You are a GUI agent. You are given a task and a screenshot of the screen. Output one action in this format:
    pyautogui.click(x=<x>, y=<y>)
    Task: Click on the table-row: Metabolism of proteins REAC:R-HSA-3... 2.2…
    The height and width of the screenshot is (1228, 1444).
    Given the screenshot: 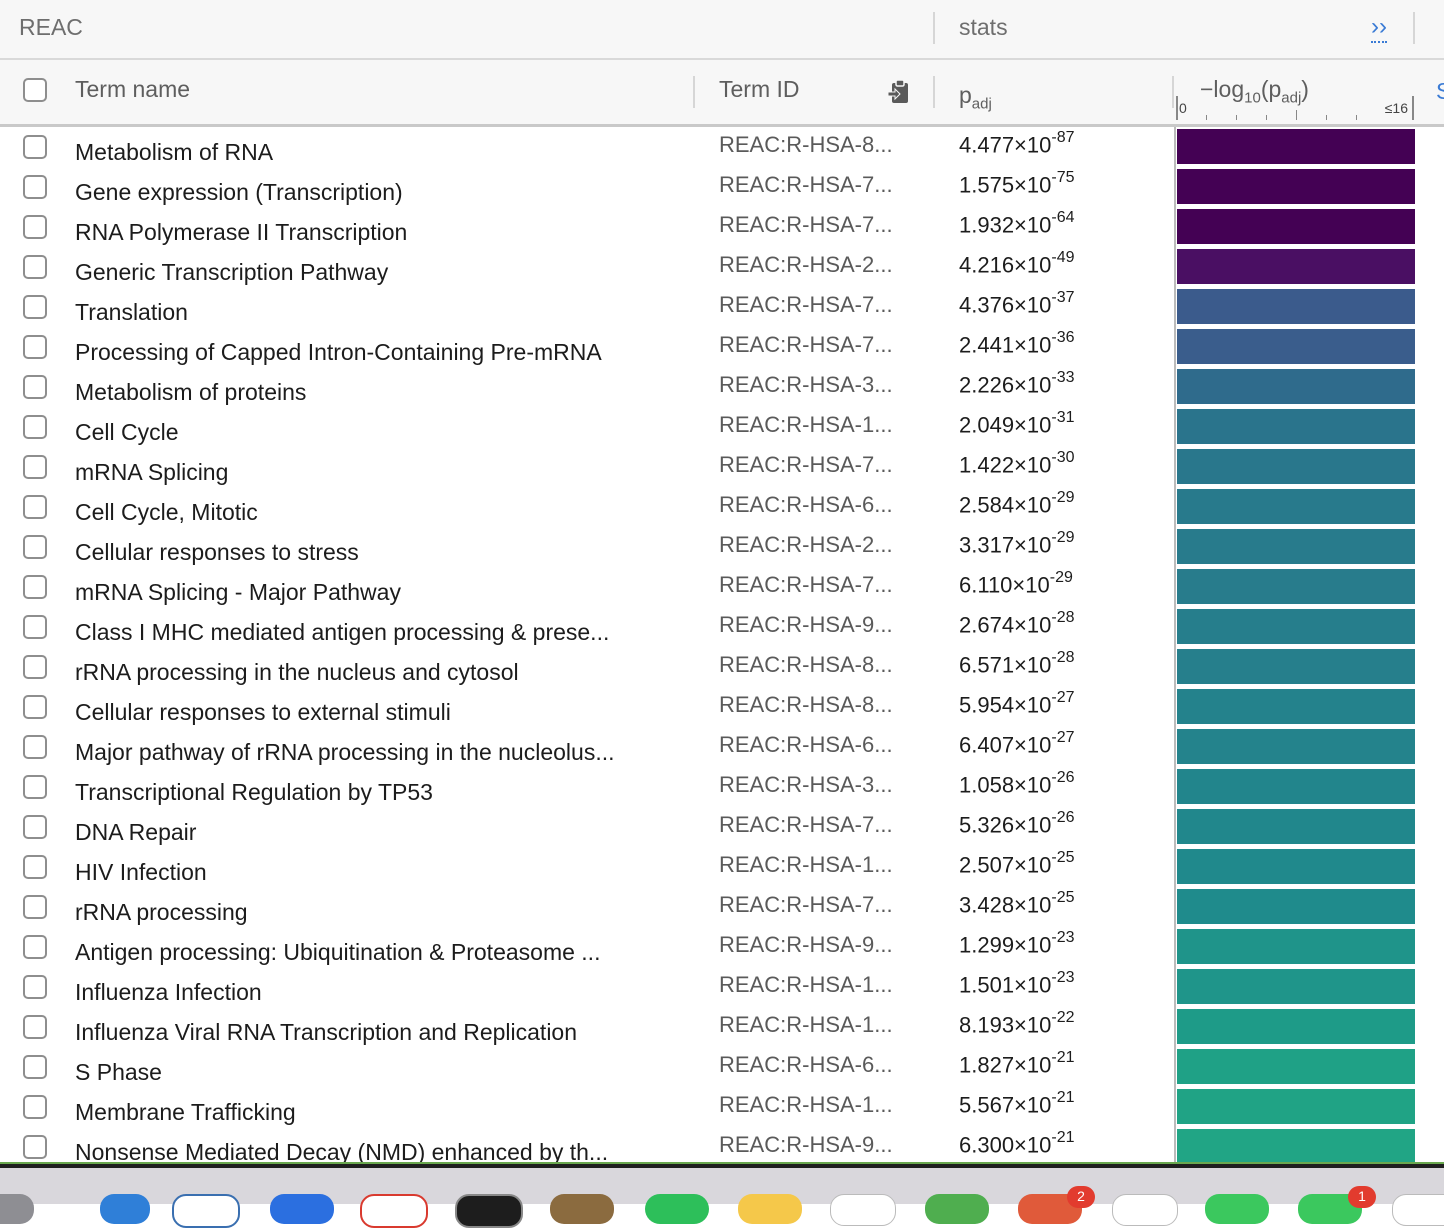 What is the action you would take?
    pyautogui.click(x=722, y=387)
    